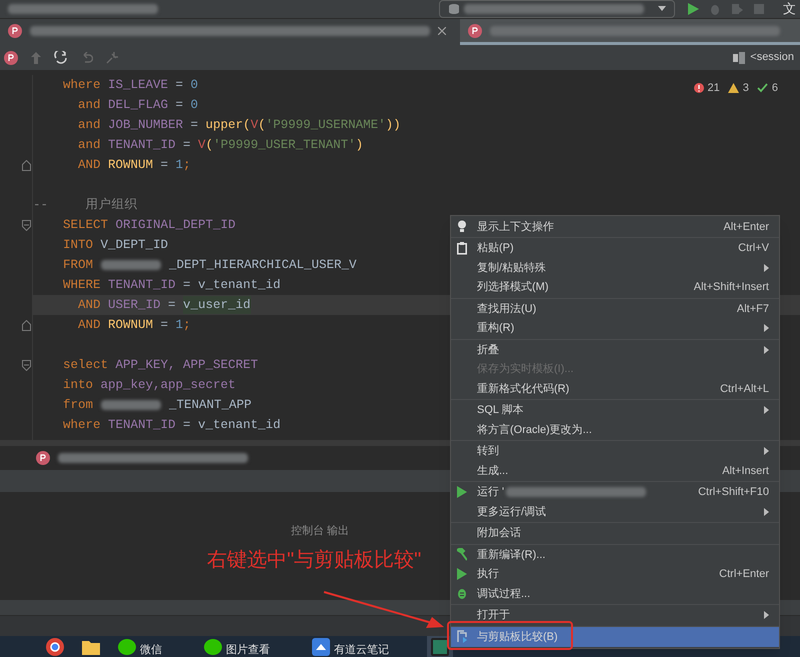  Describe the element at coordinates (615, 268) in the screenshot. I see `menu-item: 复制/粘贴特殊` at that location.